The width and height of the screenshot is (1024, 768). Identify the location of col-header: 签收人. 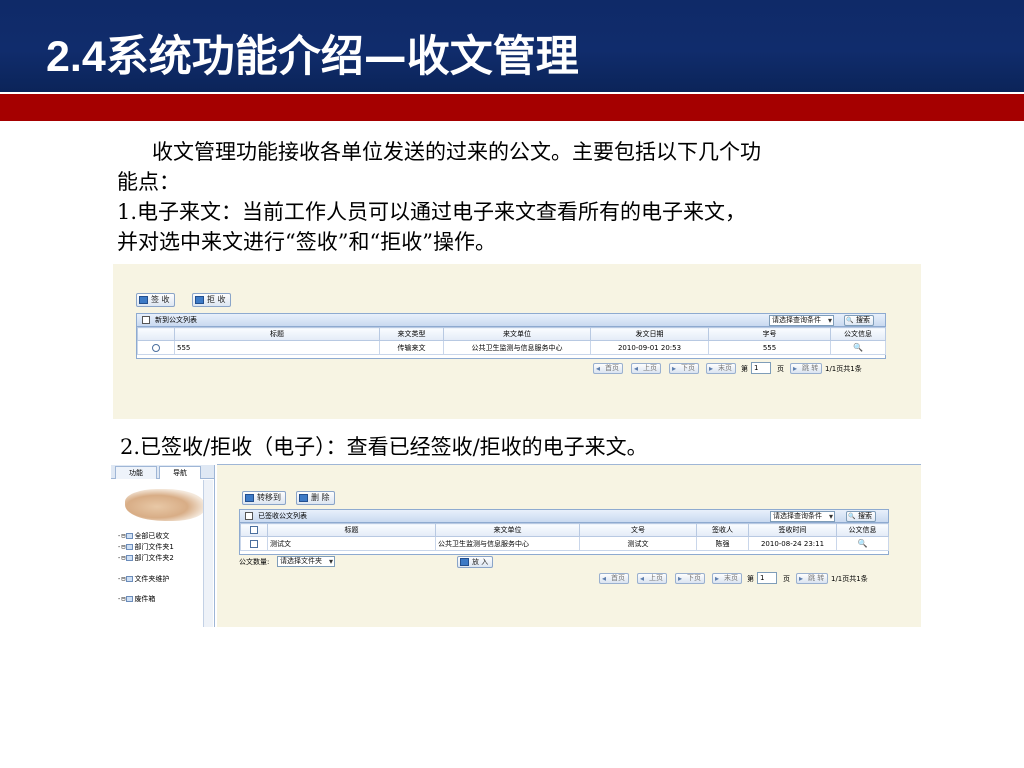
(722, 530).